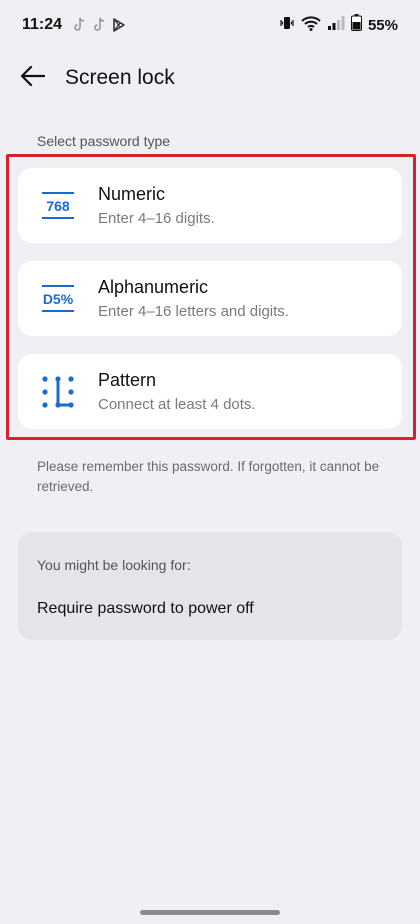 The height and width of the screenshot is (924, 420). I want to click on notification-icons, so click(99, 25).